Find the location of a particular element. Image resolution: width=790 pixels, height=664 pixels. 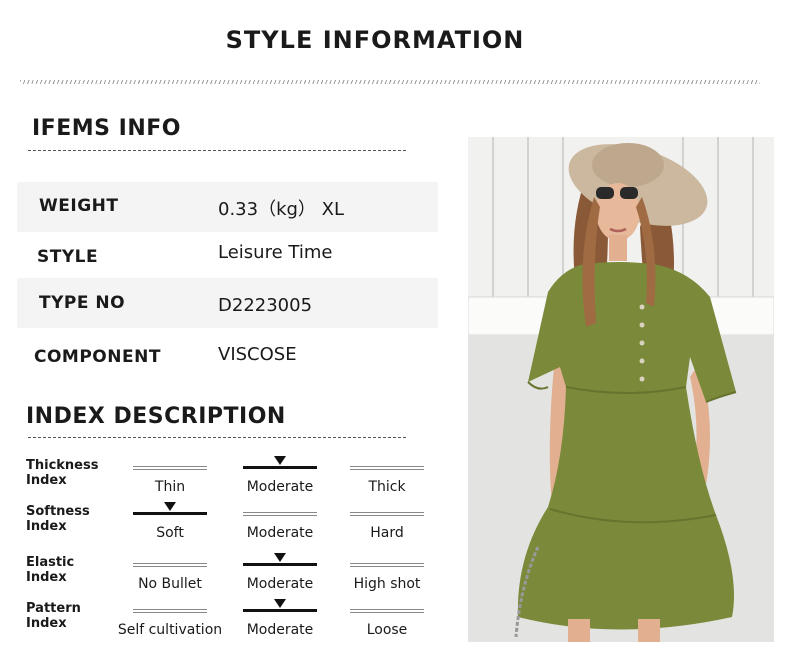

page-title: STYLE INFORMATION is located at coordinates (375, 40).